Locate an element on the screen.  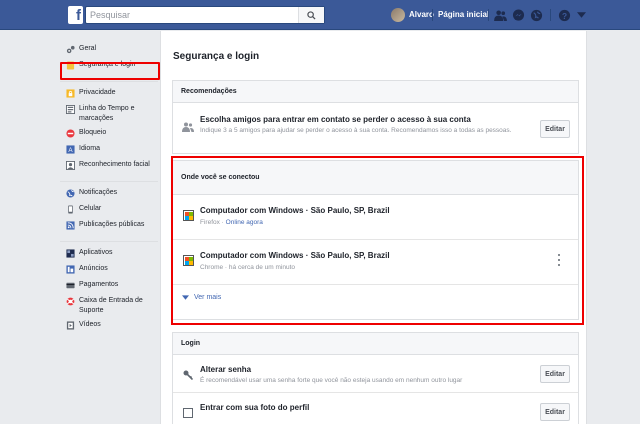
sidebar-item-label: Bloqueio is located at coordinates (93, 132).